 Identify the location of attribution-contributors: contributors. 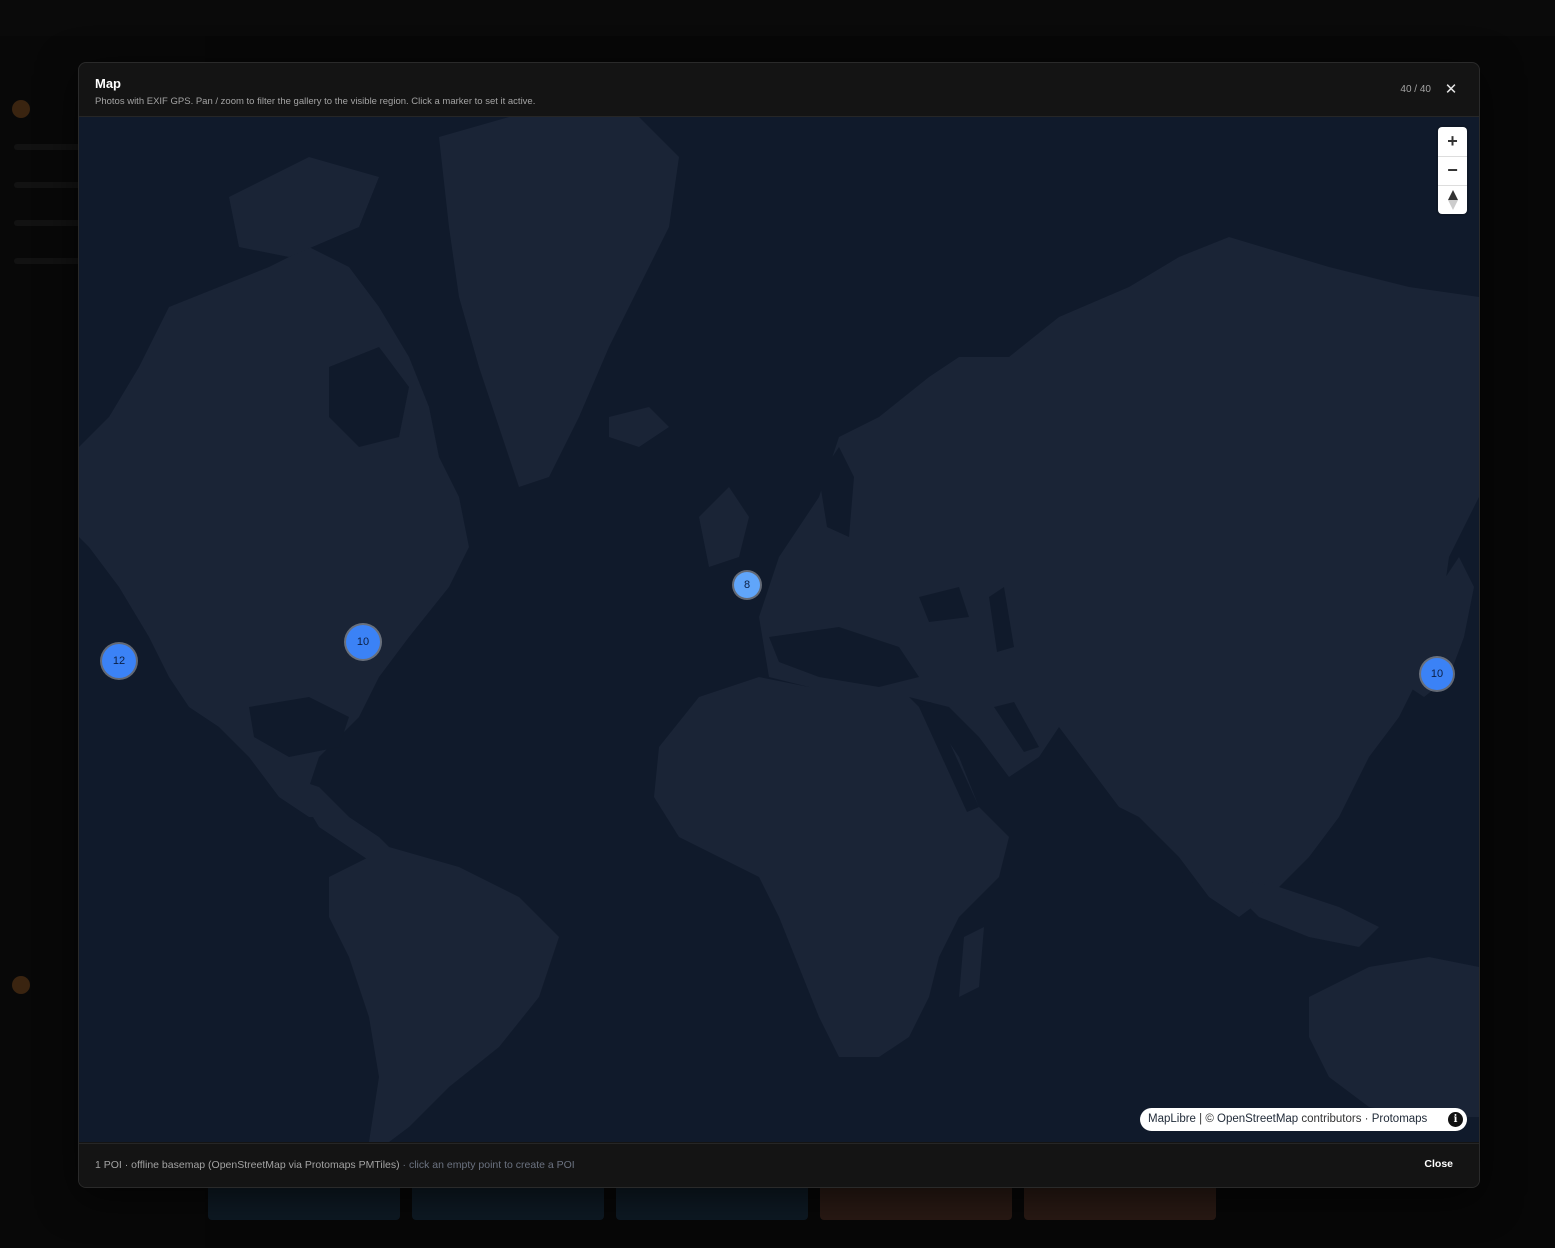
(1330, 1119).